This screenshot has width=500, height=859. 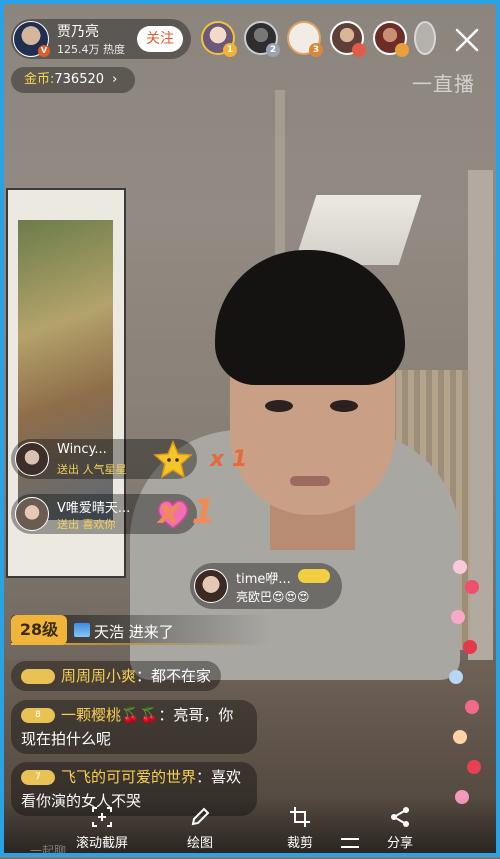 I want to click on toolbar-label: 分享, so click(x=399, y=843).